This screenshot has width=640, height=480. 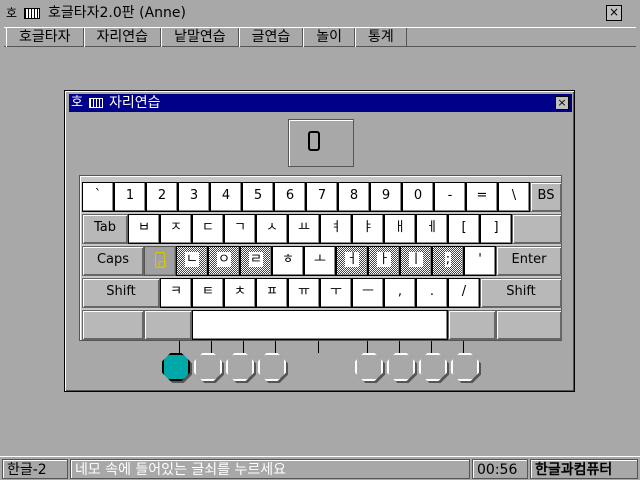 I want to click on key-row1-5: 5, so click(x=258, y=197).